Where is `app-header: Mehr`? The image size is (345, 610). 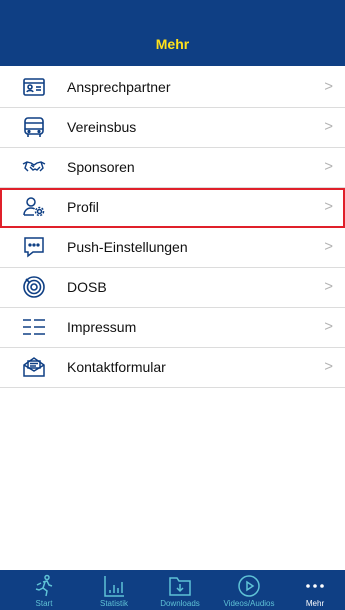 app-header: Mehr is located at coordinates (172, 33).